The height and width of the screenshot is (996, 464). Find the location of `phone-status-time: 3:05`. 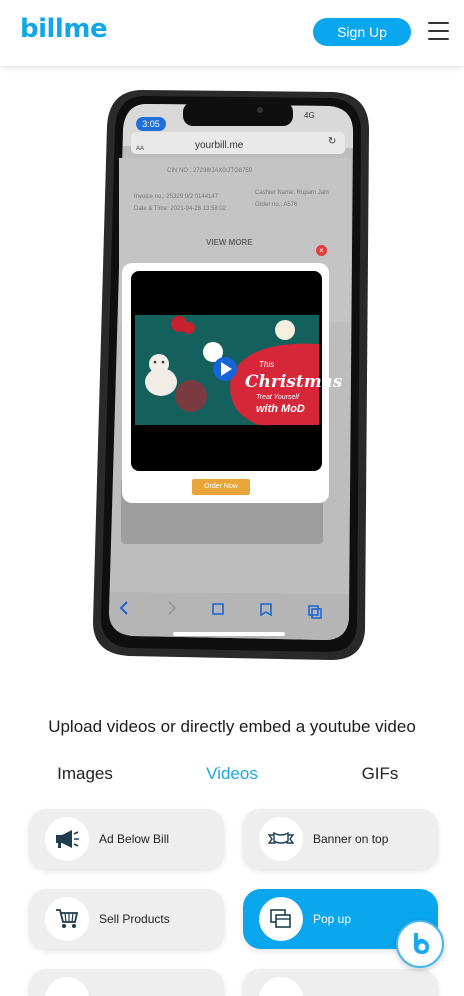

phone-status-time: 3:05 is located at coordinates (151, 124).